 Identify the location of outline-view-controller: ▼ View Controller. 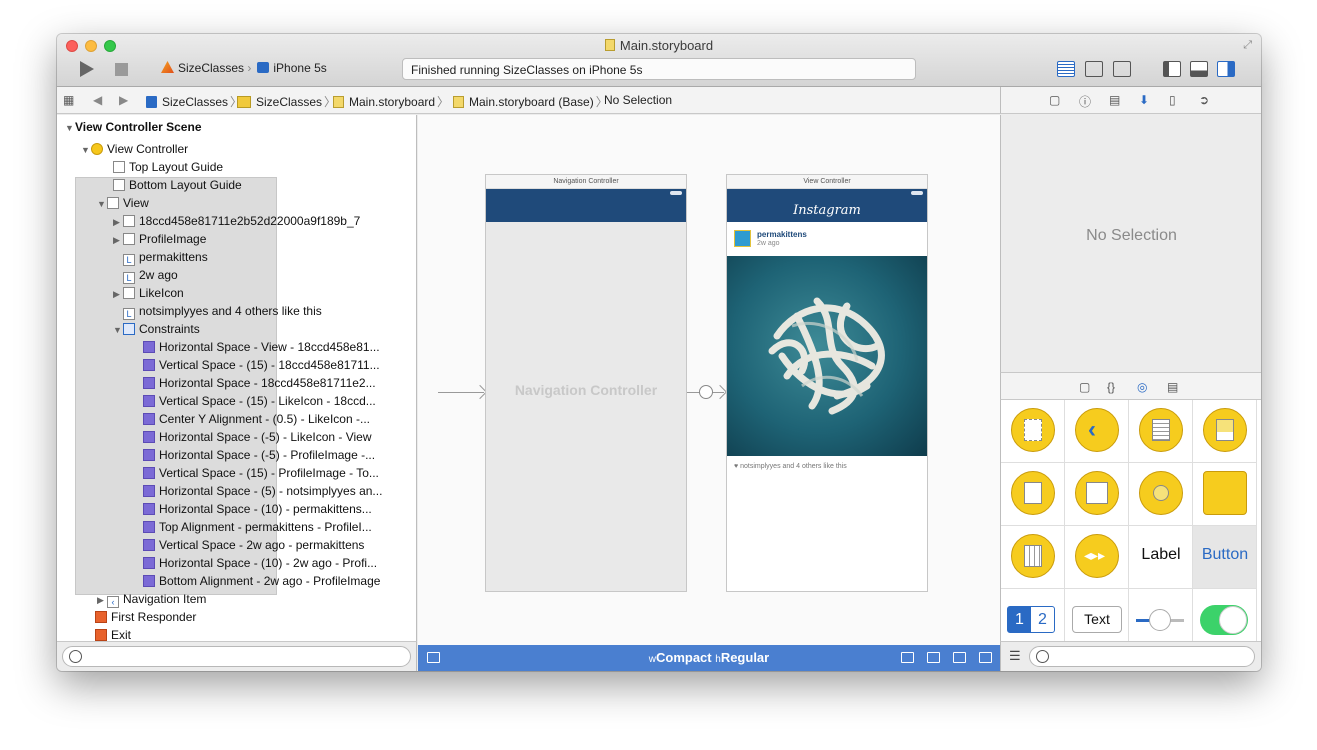
(134, 149).